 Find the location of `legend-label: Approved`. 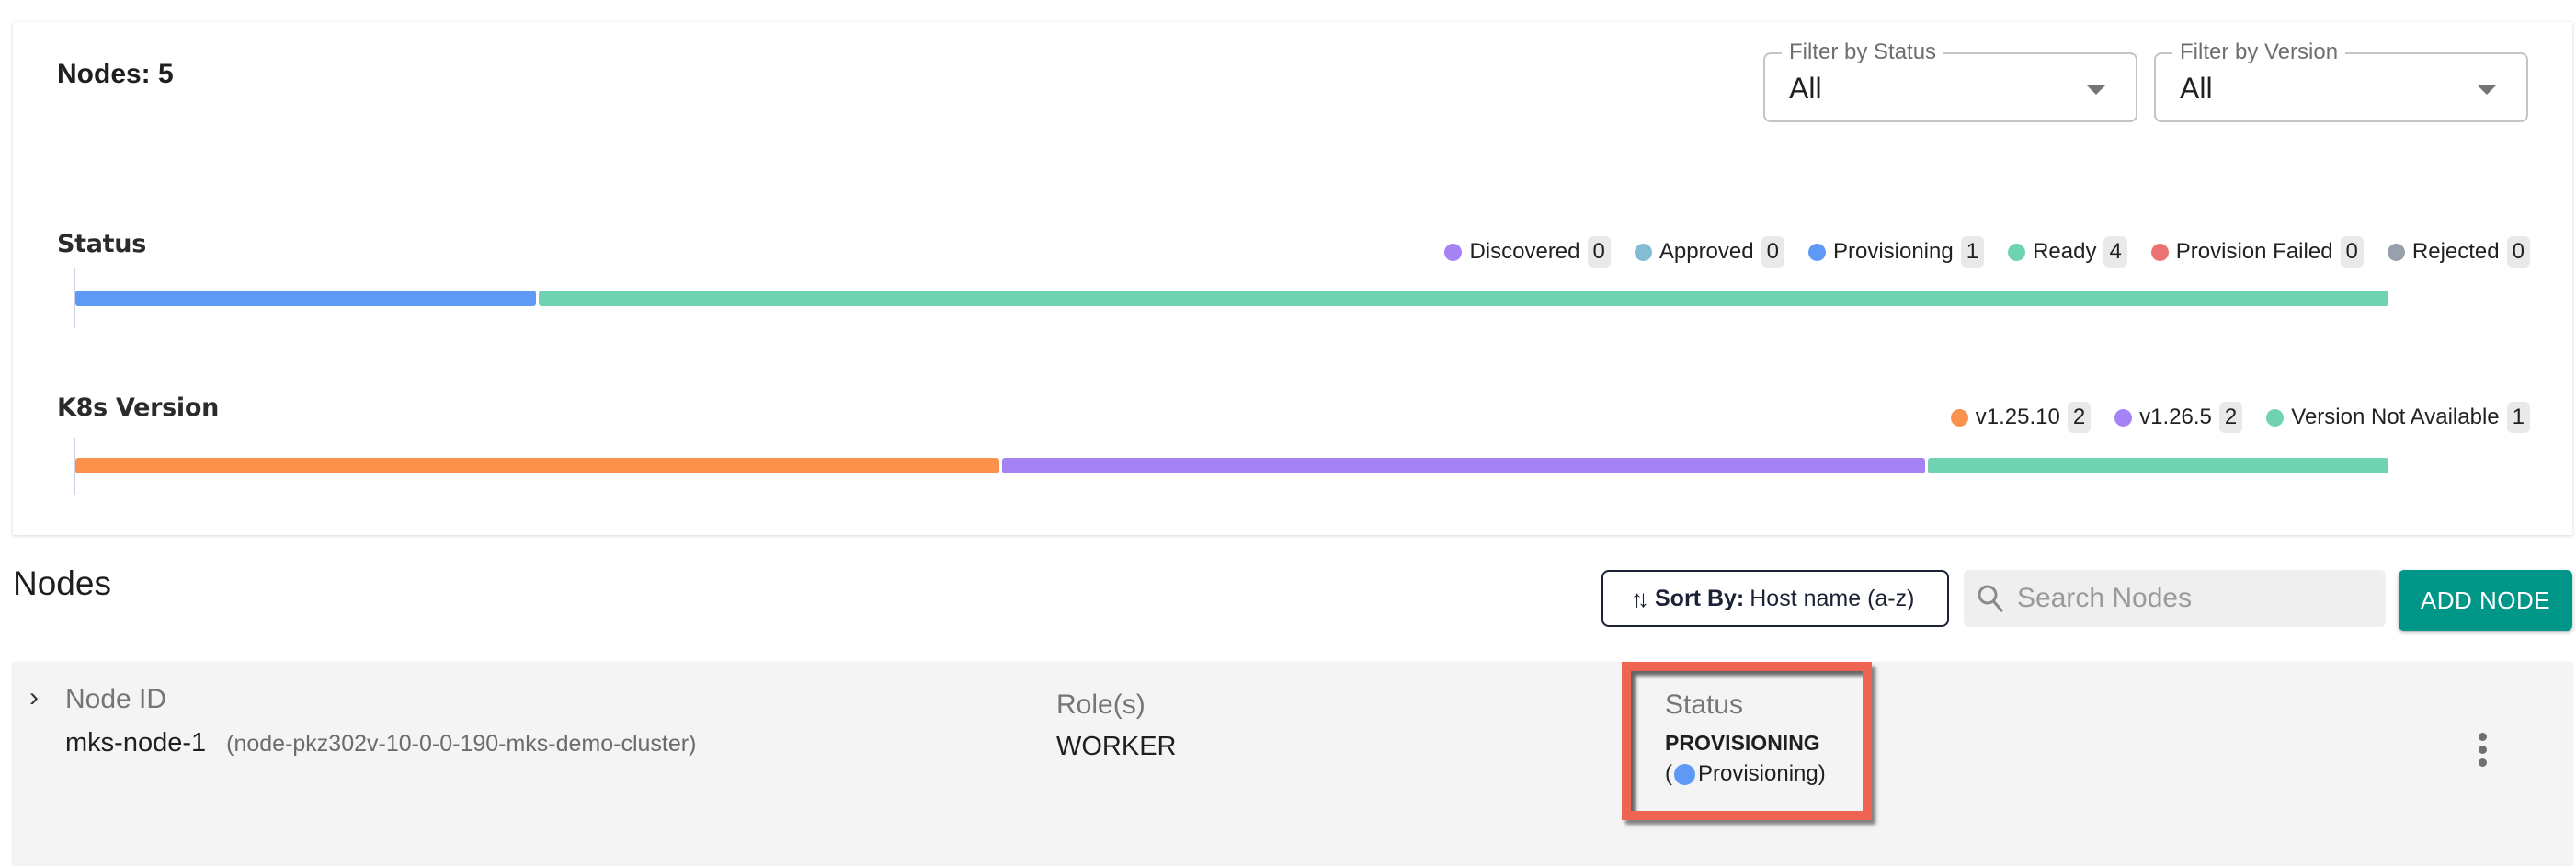

legend-label: Approved is located at coordinates (1706, 252).